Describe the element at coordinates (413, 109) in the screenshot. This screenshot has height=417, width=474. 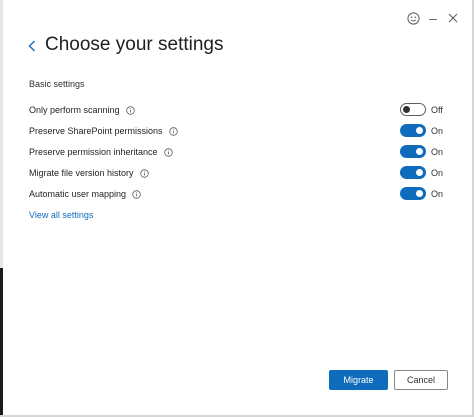
I see `toggle-only-perform-scanning` at that location.